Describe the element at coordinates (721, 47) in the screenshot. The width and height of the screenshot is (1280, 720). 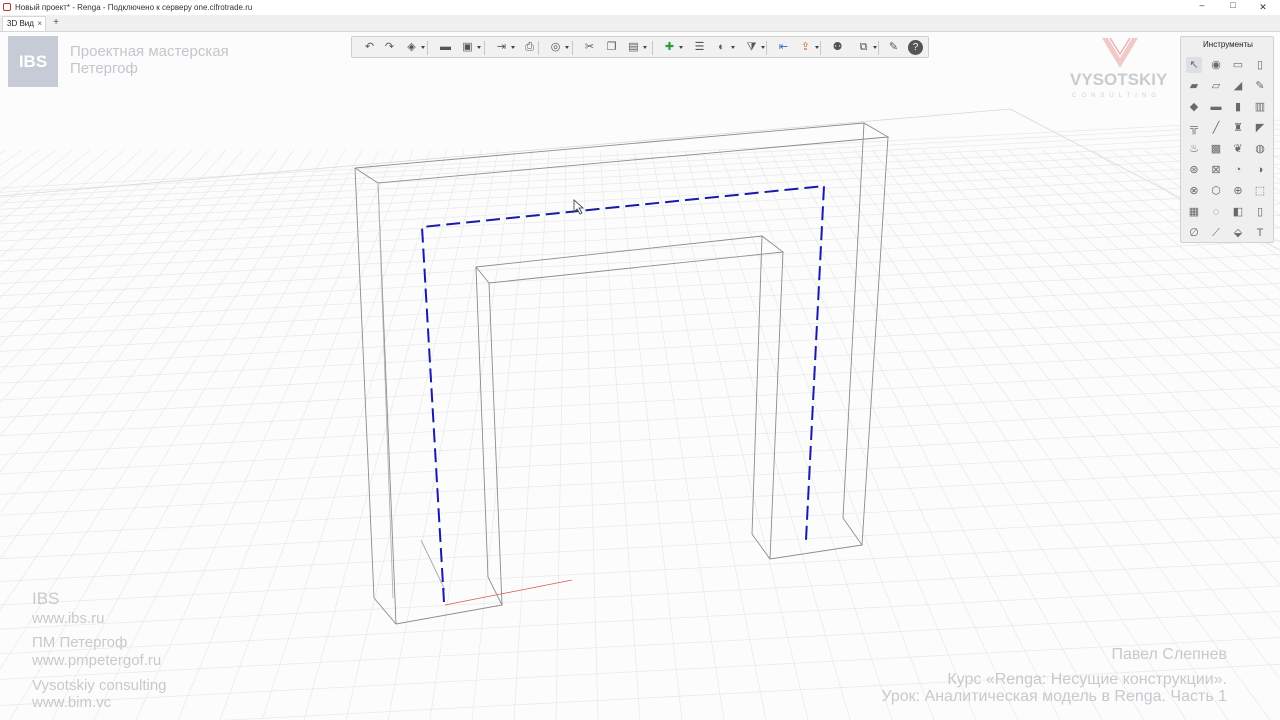
I see `paint-icon: ◐` at that location.